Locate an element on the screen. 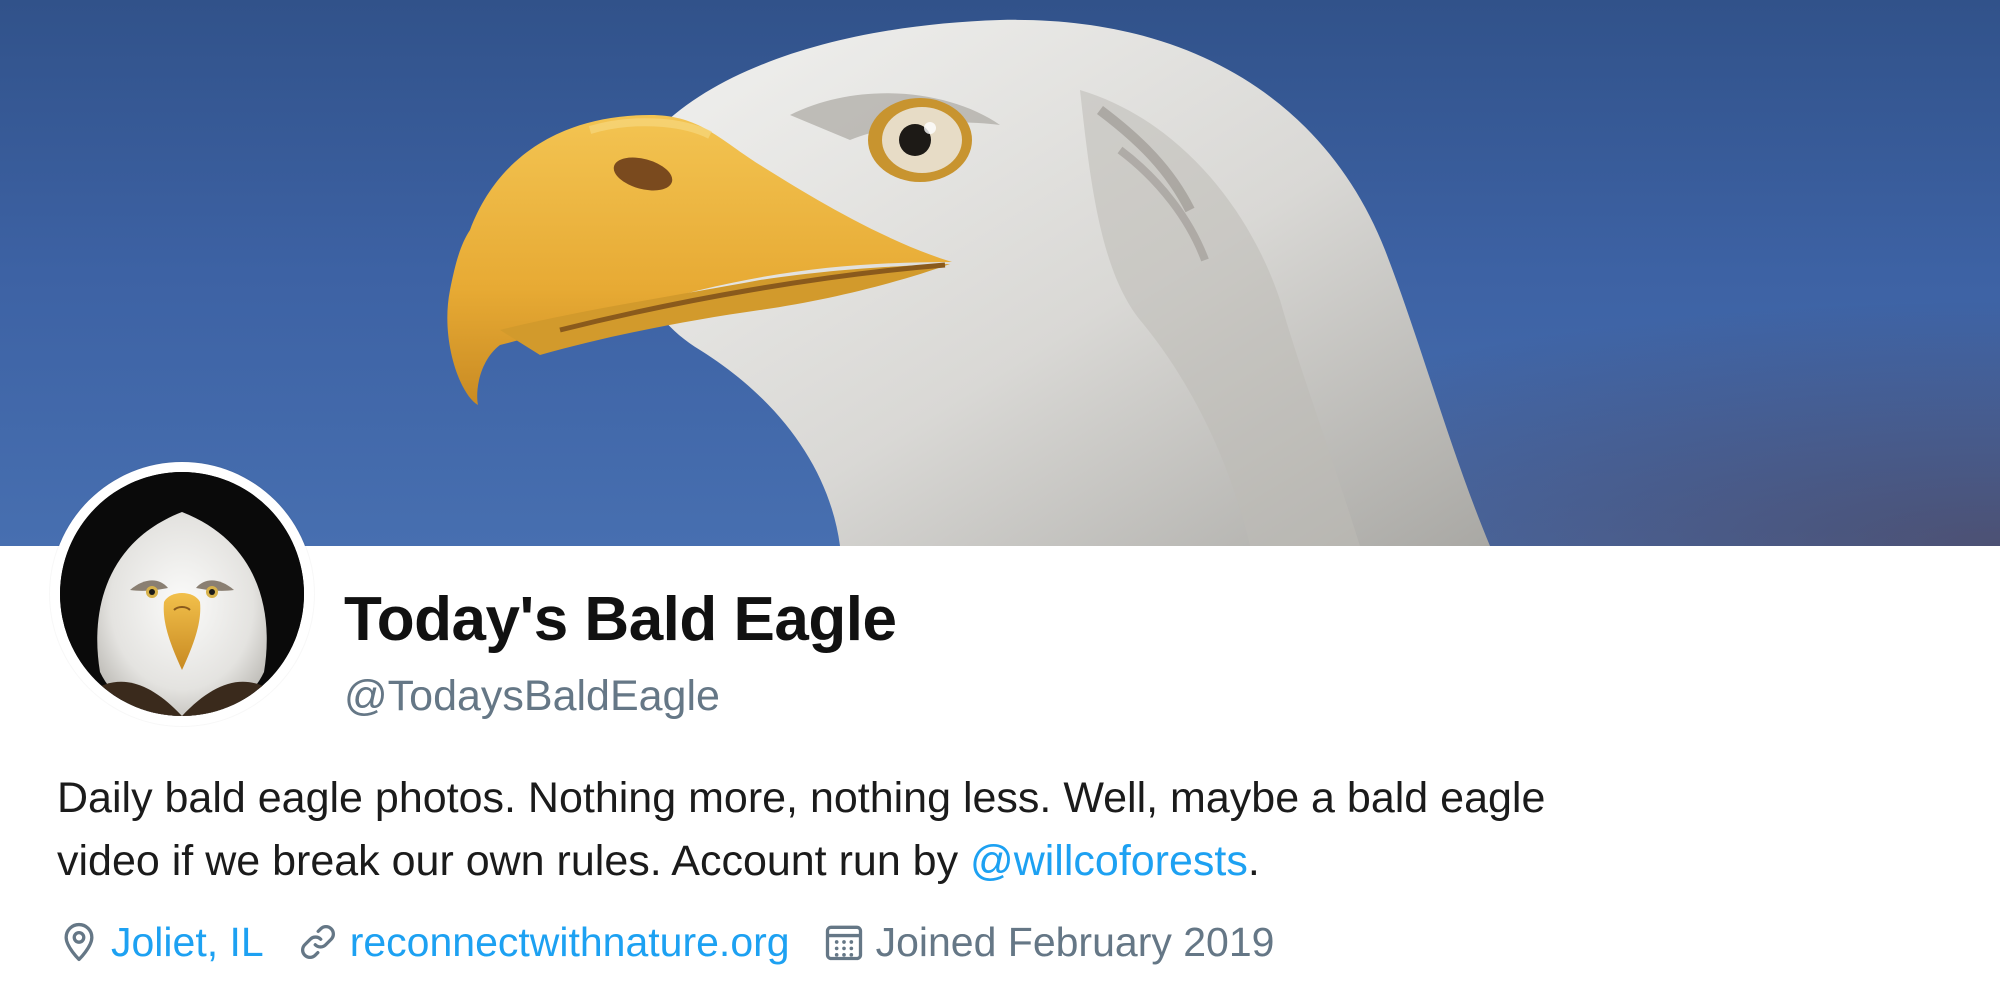  profile-avatar is located at coordinates (182, 594).